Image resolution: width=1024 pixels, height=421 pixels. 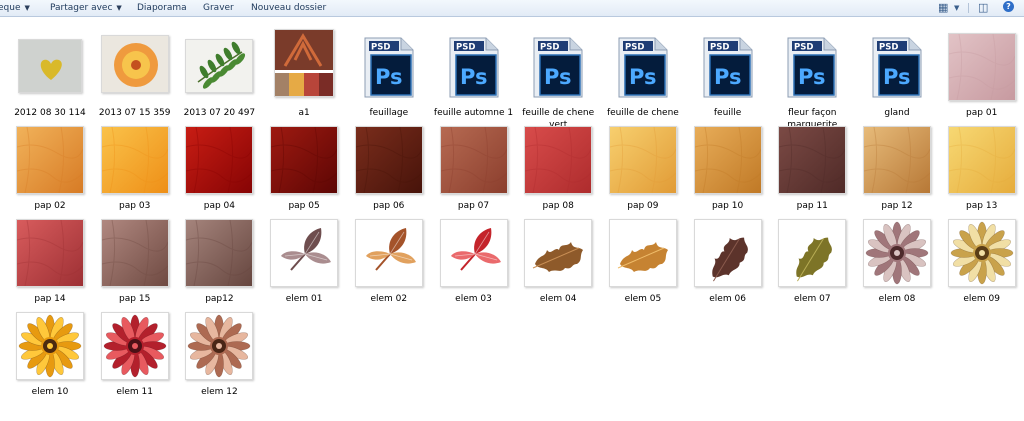 I want to click on file-item: pap 09, so click(x=643, y=164).